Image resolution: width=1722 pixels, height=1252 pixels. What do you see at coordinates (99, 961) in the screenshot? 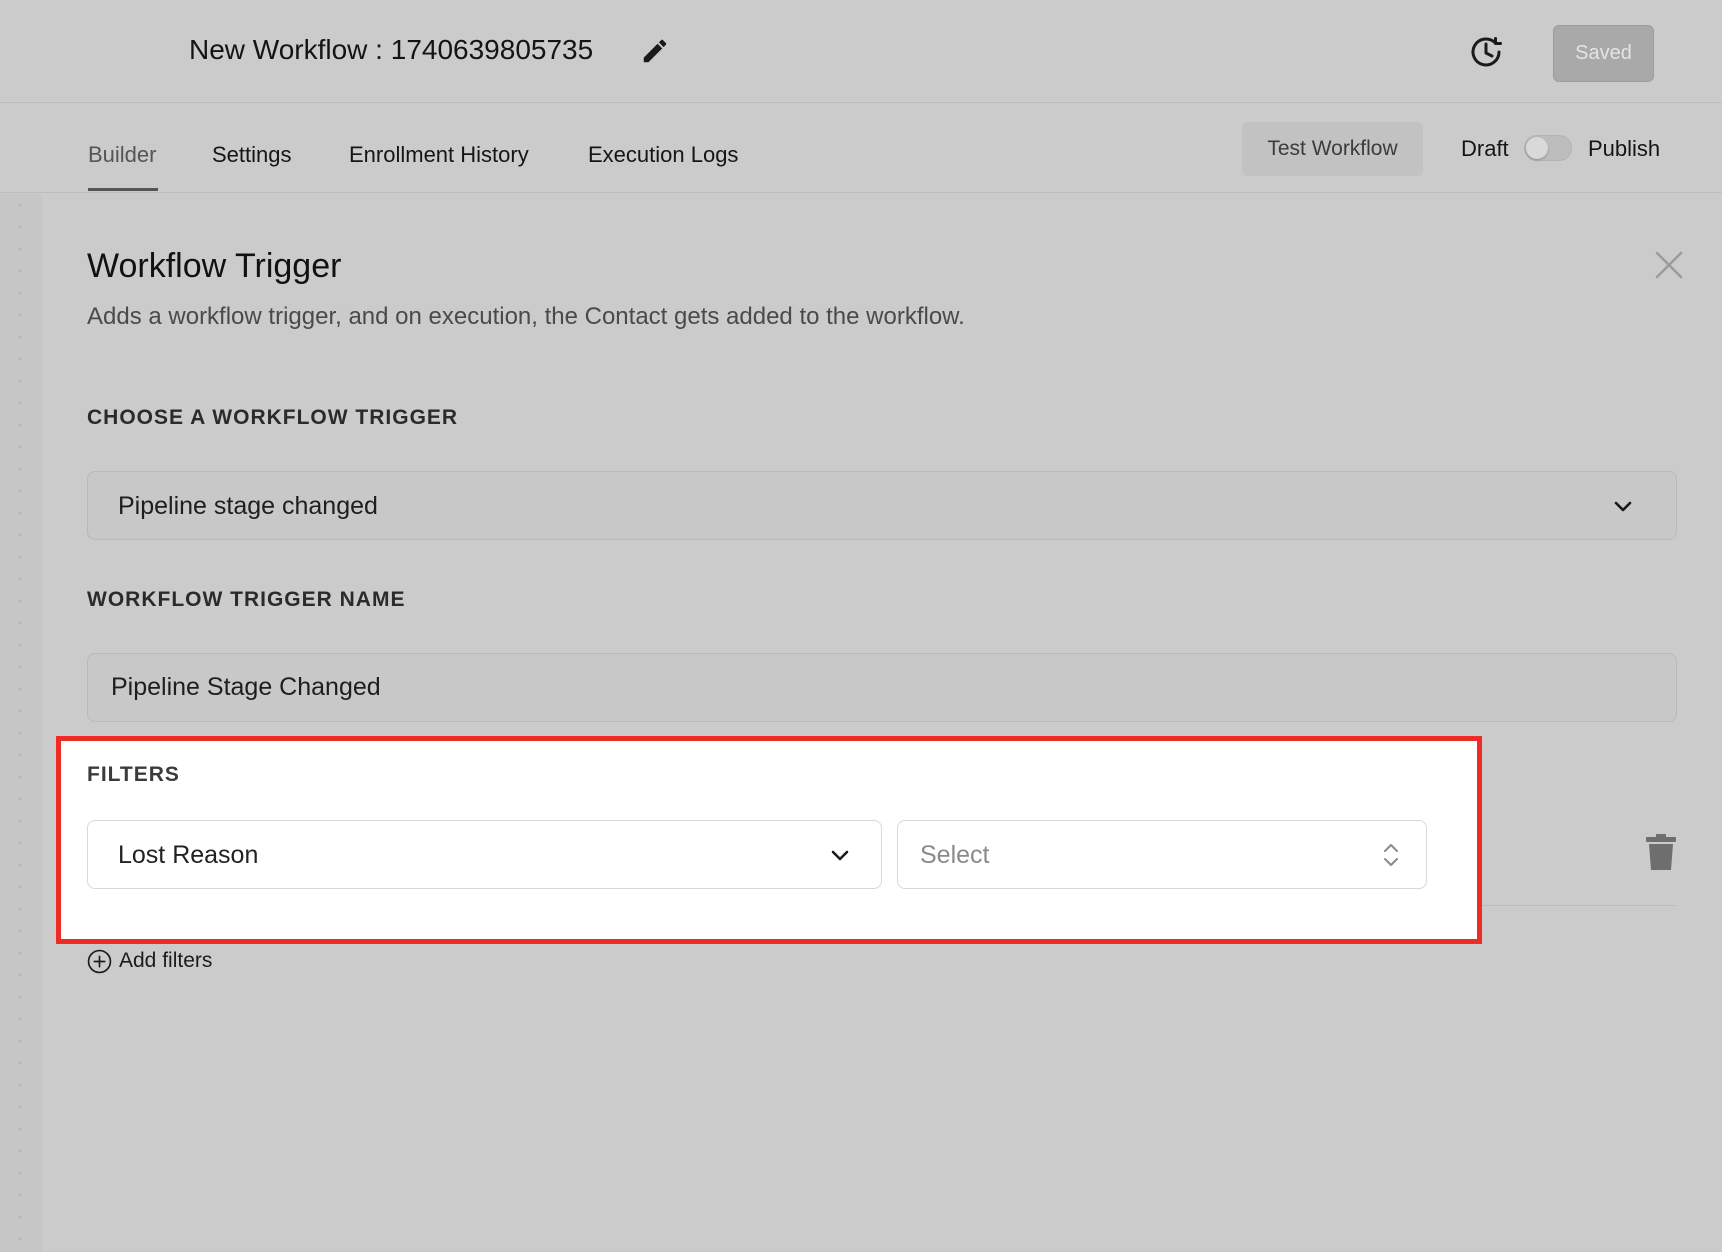
I see `plus-circle-icon` at bounding box center [99, 961].